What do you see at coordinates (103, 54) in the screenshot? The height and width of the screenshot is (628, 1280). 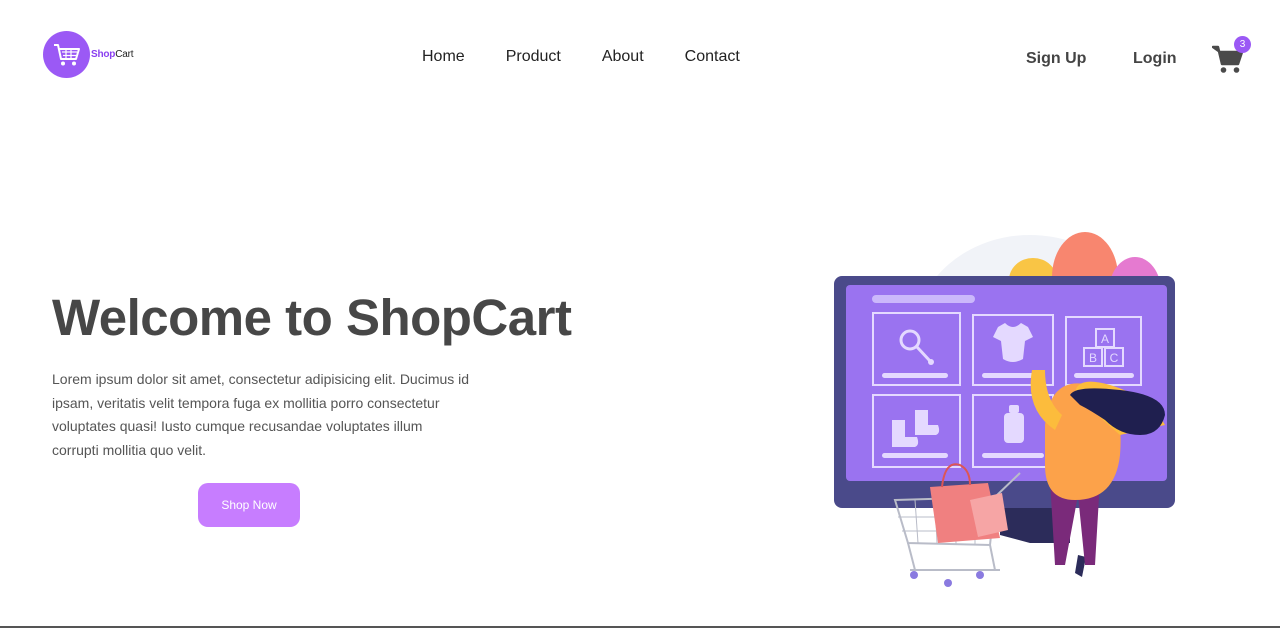 I see `logo-text-shop: Shop` at bounding box center [103, 54].